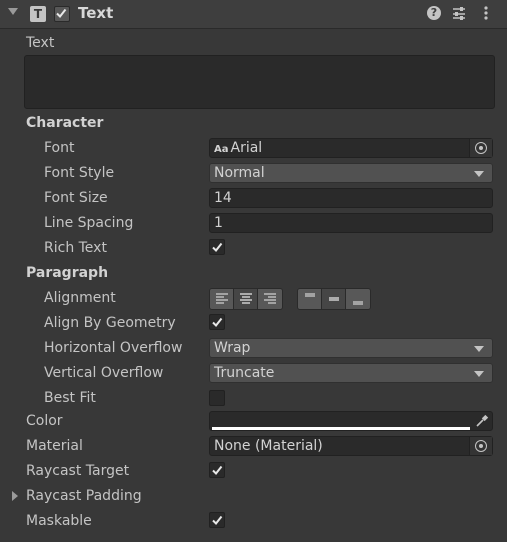 This screenshot has height=542, width=507. I want to click on font-asset-icon: Aa, so click(221, 149).